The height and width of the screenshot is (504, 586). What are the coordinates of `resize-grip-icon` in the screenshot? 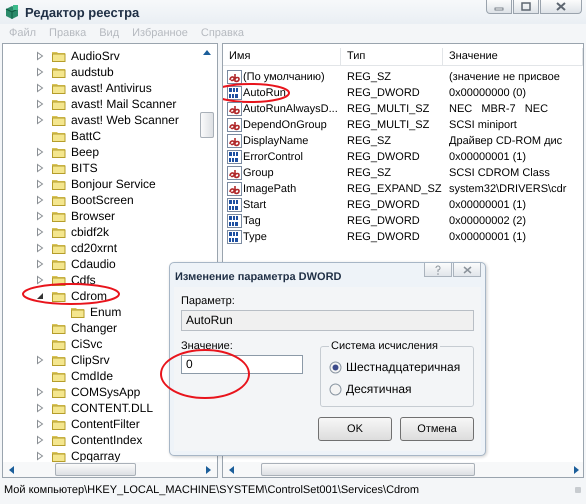 It's located at (578, 490).